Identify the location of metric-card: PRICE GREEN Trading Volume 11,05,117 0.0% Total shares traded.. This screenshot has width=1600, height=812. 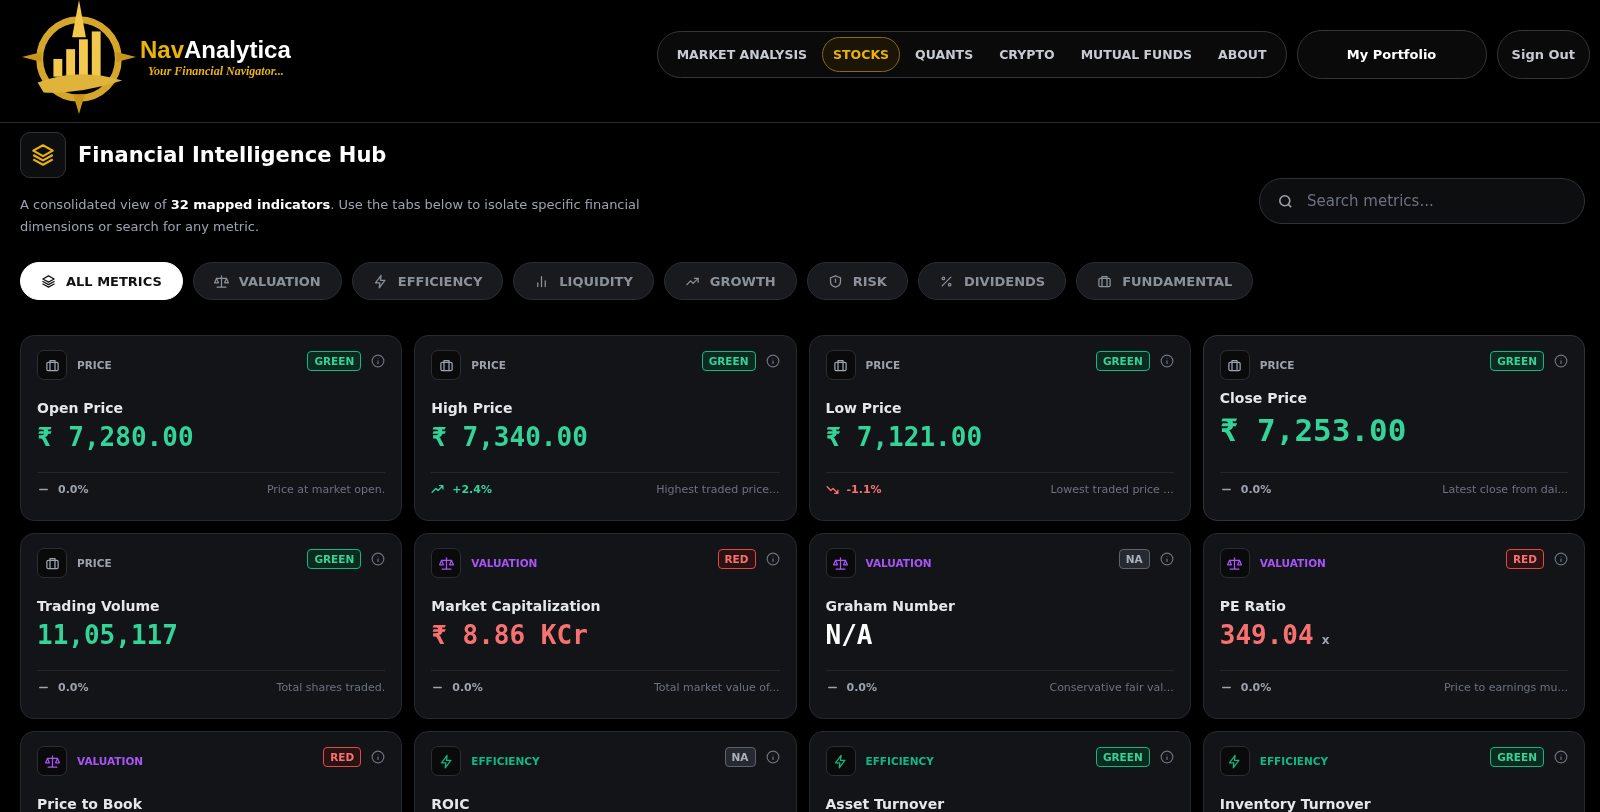
(211, 626).